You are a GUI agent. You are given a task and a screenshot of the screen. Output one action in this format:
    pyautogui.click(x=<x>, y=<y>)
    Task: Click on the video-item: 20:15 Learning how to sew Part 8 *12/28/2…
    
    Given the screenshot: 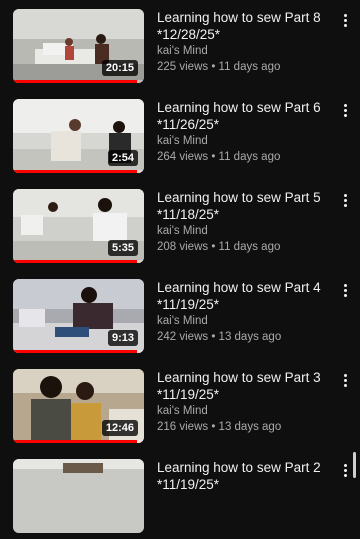 What is the action you would take?
    pyautogui.click(x=180, y=49)
    